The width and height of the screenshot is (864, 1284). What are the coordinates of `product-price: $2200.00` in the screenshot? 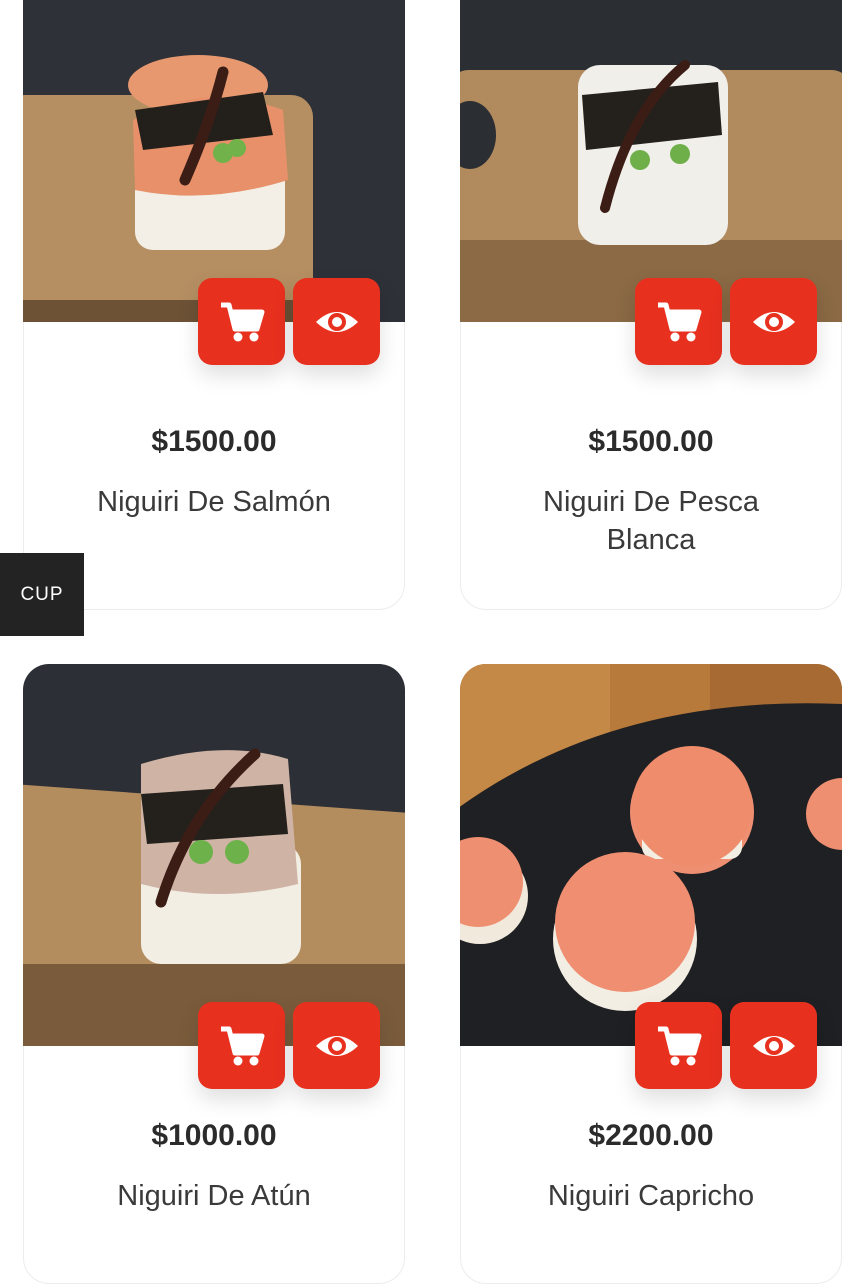 It's located at (651, 1135).